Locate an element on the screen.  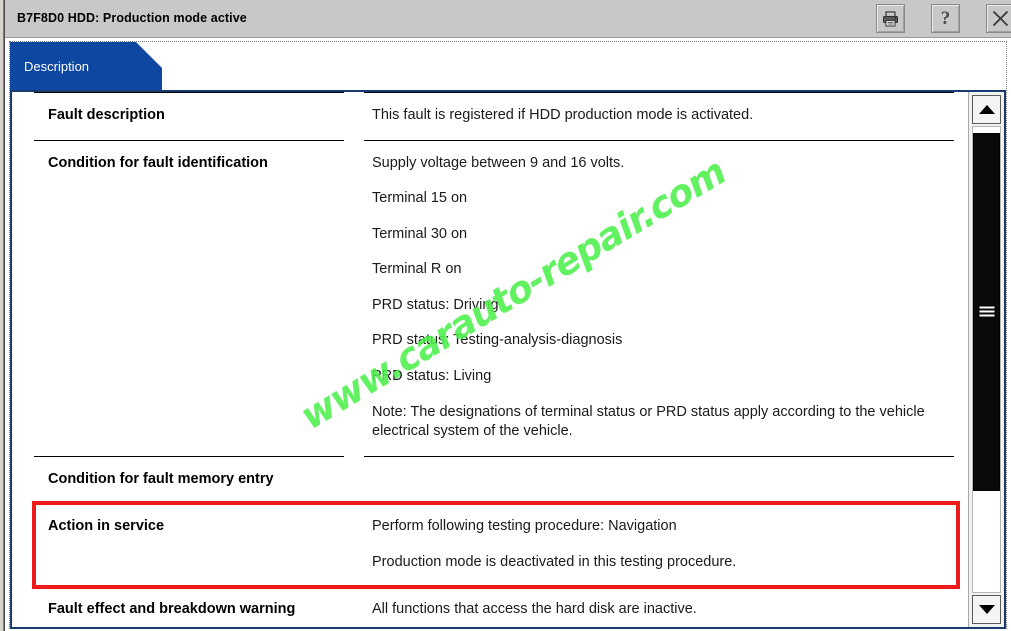
print-button is located at coordinates (890, 18).